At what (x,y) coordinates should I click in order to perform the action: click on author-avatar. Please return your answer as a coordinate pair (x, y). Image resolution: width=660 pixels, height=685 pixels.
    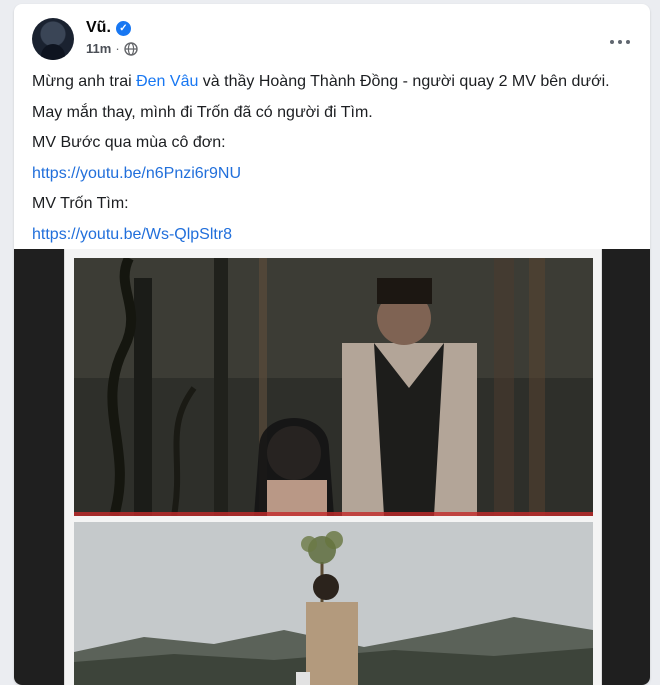
    Looking at the image, I should click on (53, 39).